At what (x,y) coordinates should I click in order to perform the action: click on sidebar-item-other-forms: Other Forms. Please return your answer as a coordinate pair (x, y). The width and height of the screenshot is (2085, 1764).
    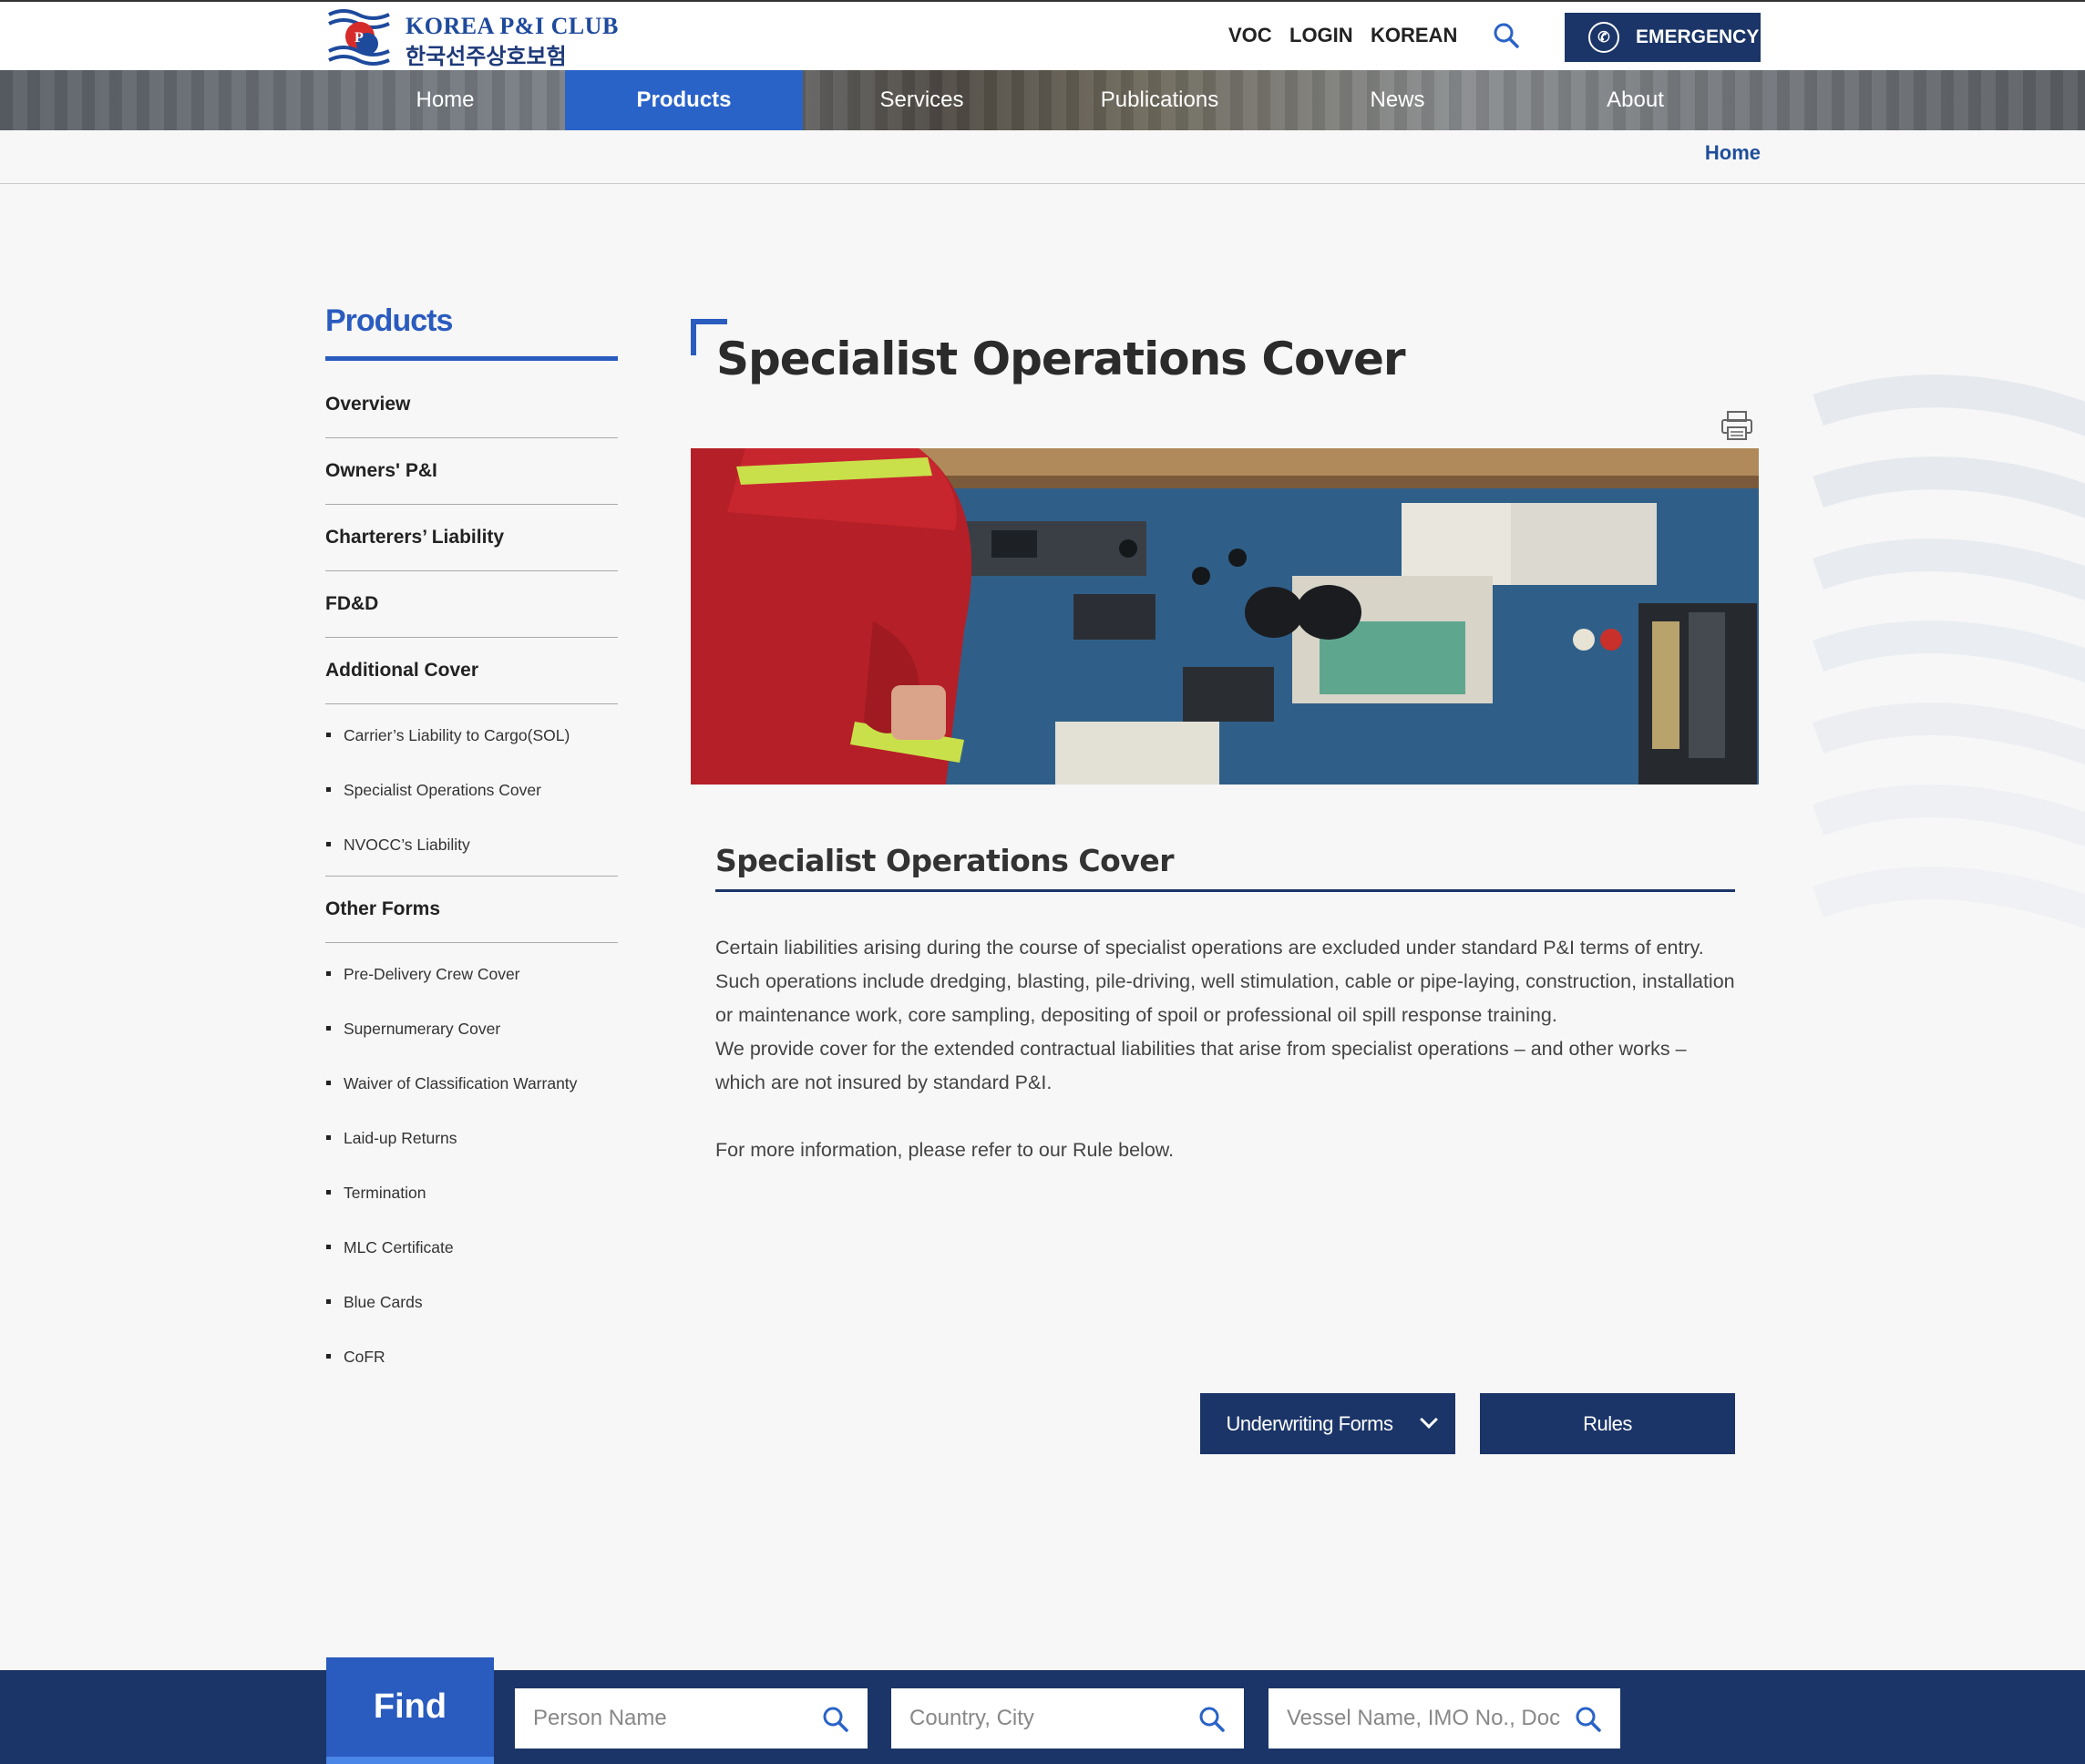
    Looking at the image, I should click on (471, 910).